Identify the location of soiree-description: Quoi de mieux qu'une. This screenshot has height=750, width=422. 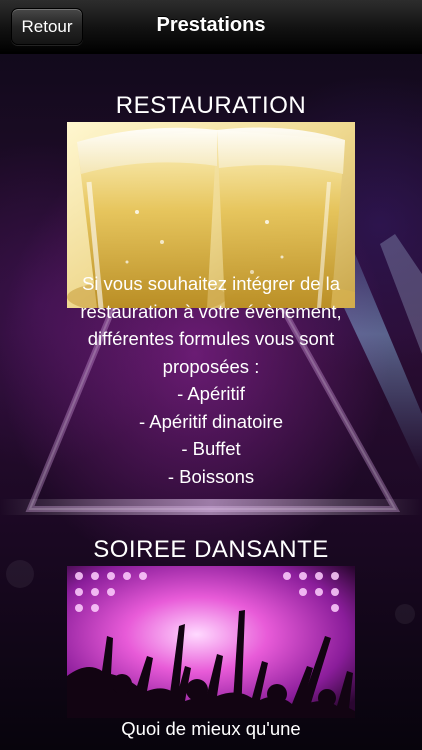
(211, 729).